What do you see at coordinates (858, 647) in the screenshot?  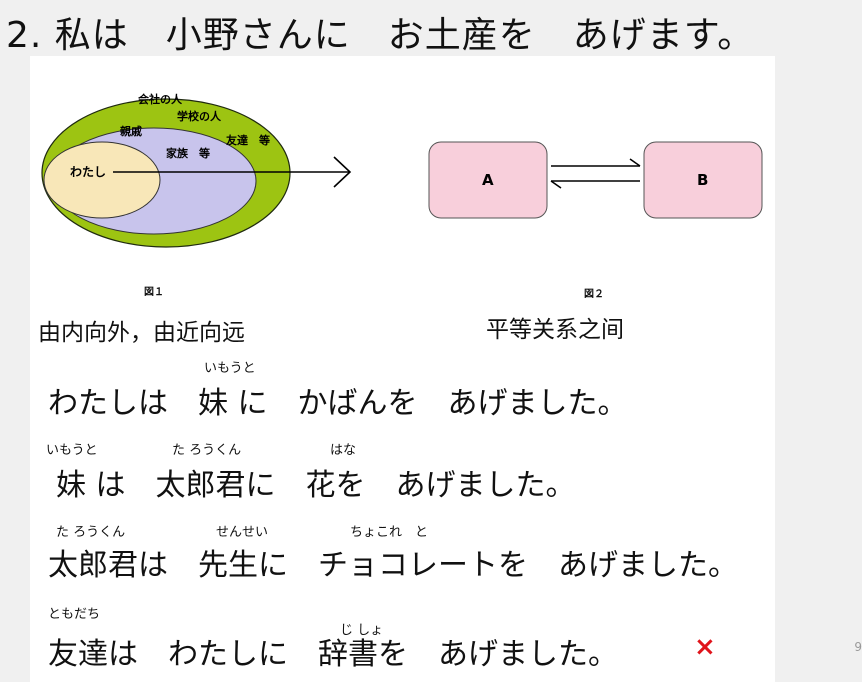 I see `page-number: 9` at bounding box center [858, 647].